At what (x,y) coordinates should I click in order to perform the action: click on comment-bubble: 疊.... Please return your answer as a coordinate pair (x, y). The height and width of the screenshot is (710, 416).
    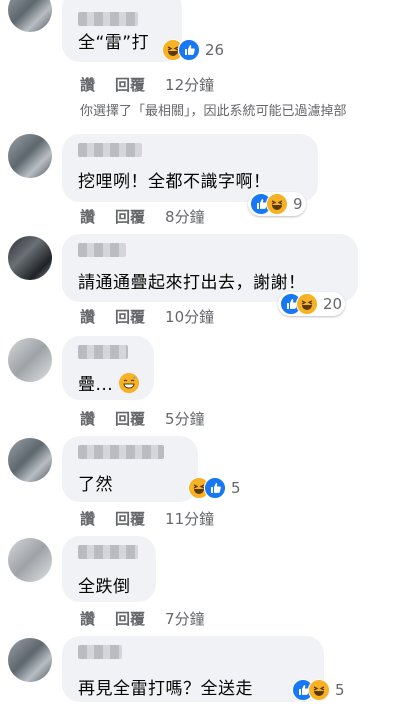
    Looking at the image, I should click on (108, 368).